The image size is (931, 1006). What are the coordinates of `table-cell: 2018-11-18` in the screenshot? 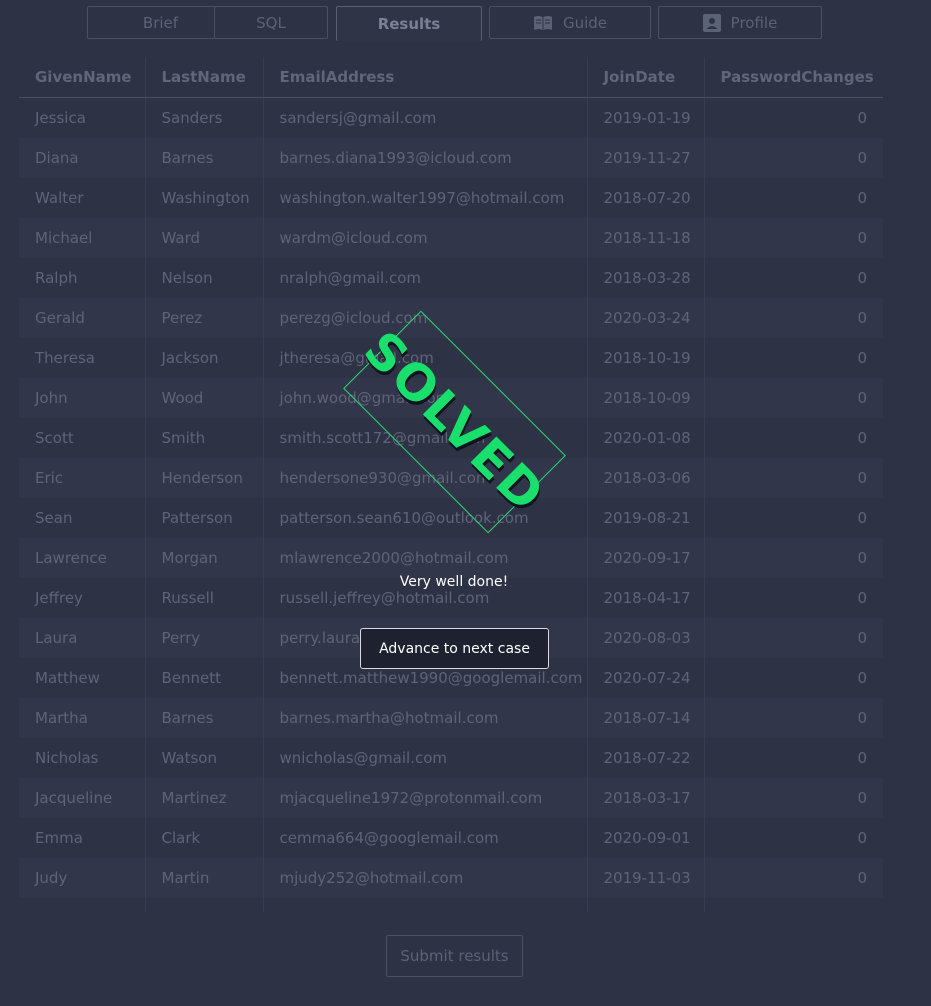 It's located at (646, 238).